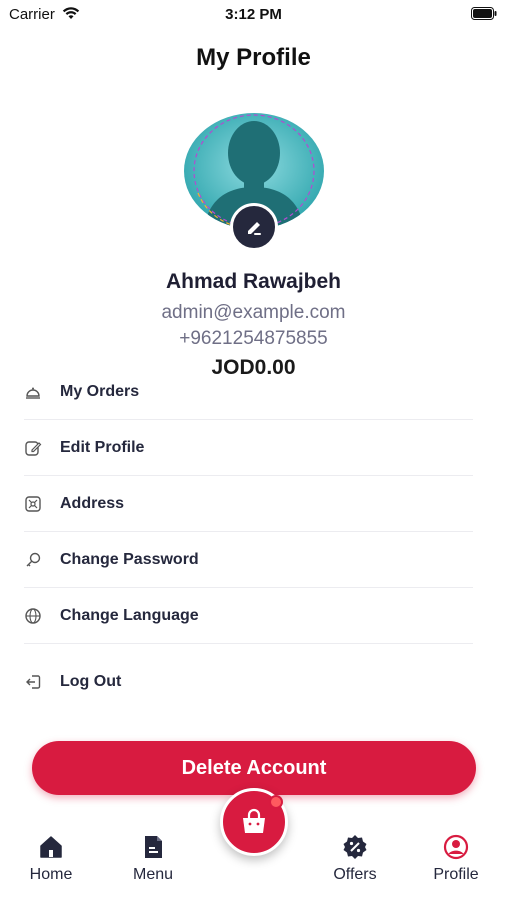 The image size is (507, 900). Describe the element at coordinates (355, 847) in the screenshot. I see `discount-badge-icon` at that location.